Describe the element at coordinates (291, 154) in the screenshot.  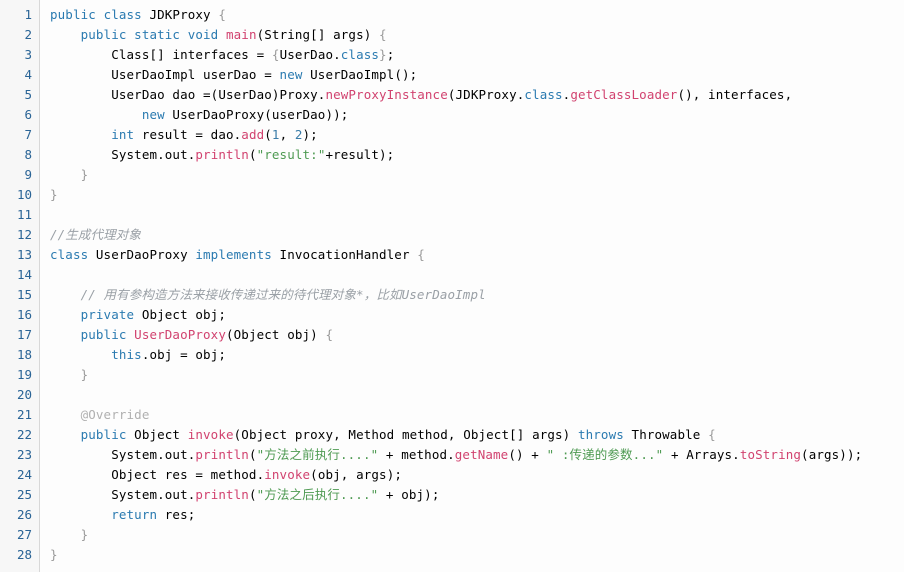
I see `code-token: "result:"` at that location.